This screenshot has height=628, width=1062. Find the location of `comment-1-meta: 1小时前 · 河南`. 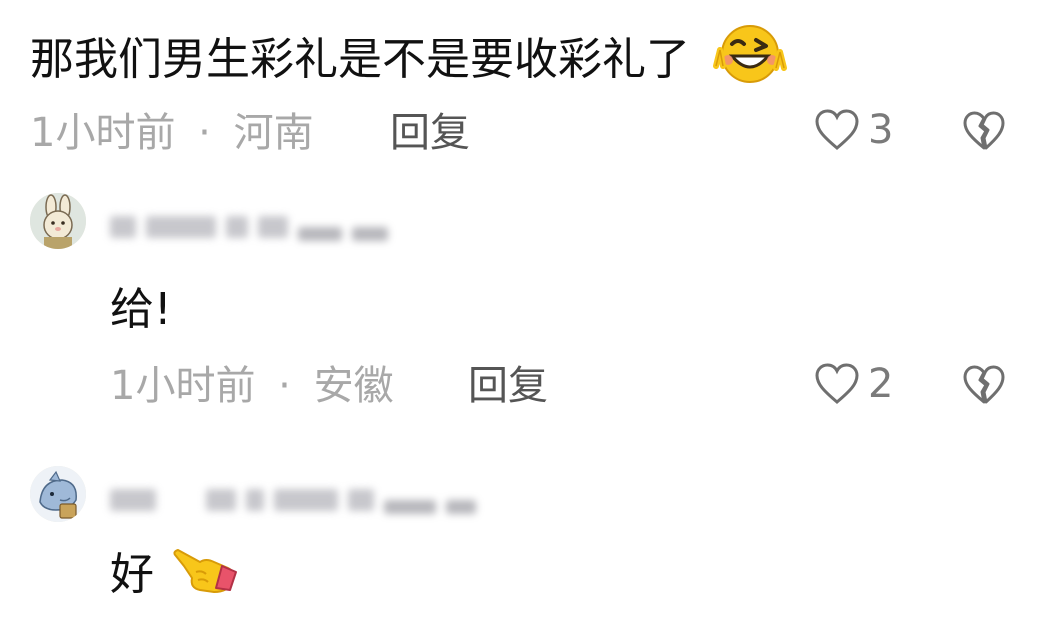

comment-1-meta: 1小时前 · 河南 is located at coordinates (172, 133).